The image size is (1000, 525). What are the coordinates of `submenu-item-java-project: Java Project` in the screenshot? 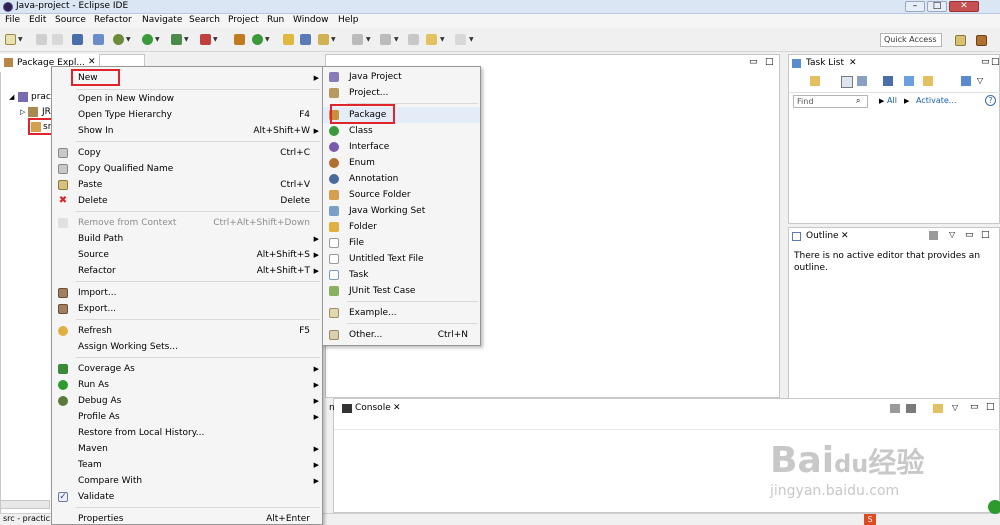 It's located at (401, 77).